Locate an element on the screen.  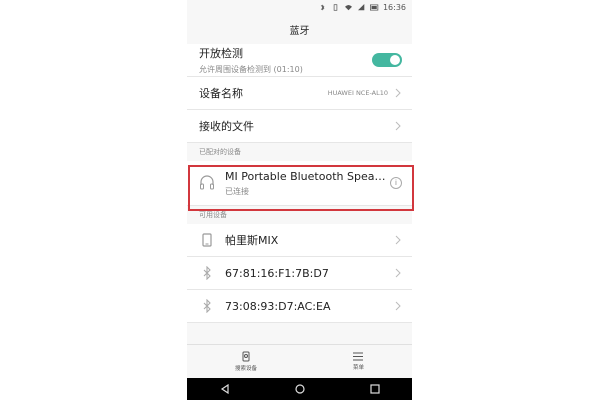
discoverable-label: 开放检测 is located at coordinates (221, 53).